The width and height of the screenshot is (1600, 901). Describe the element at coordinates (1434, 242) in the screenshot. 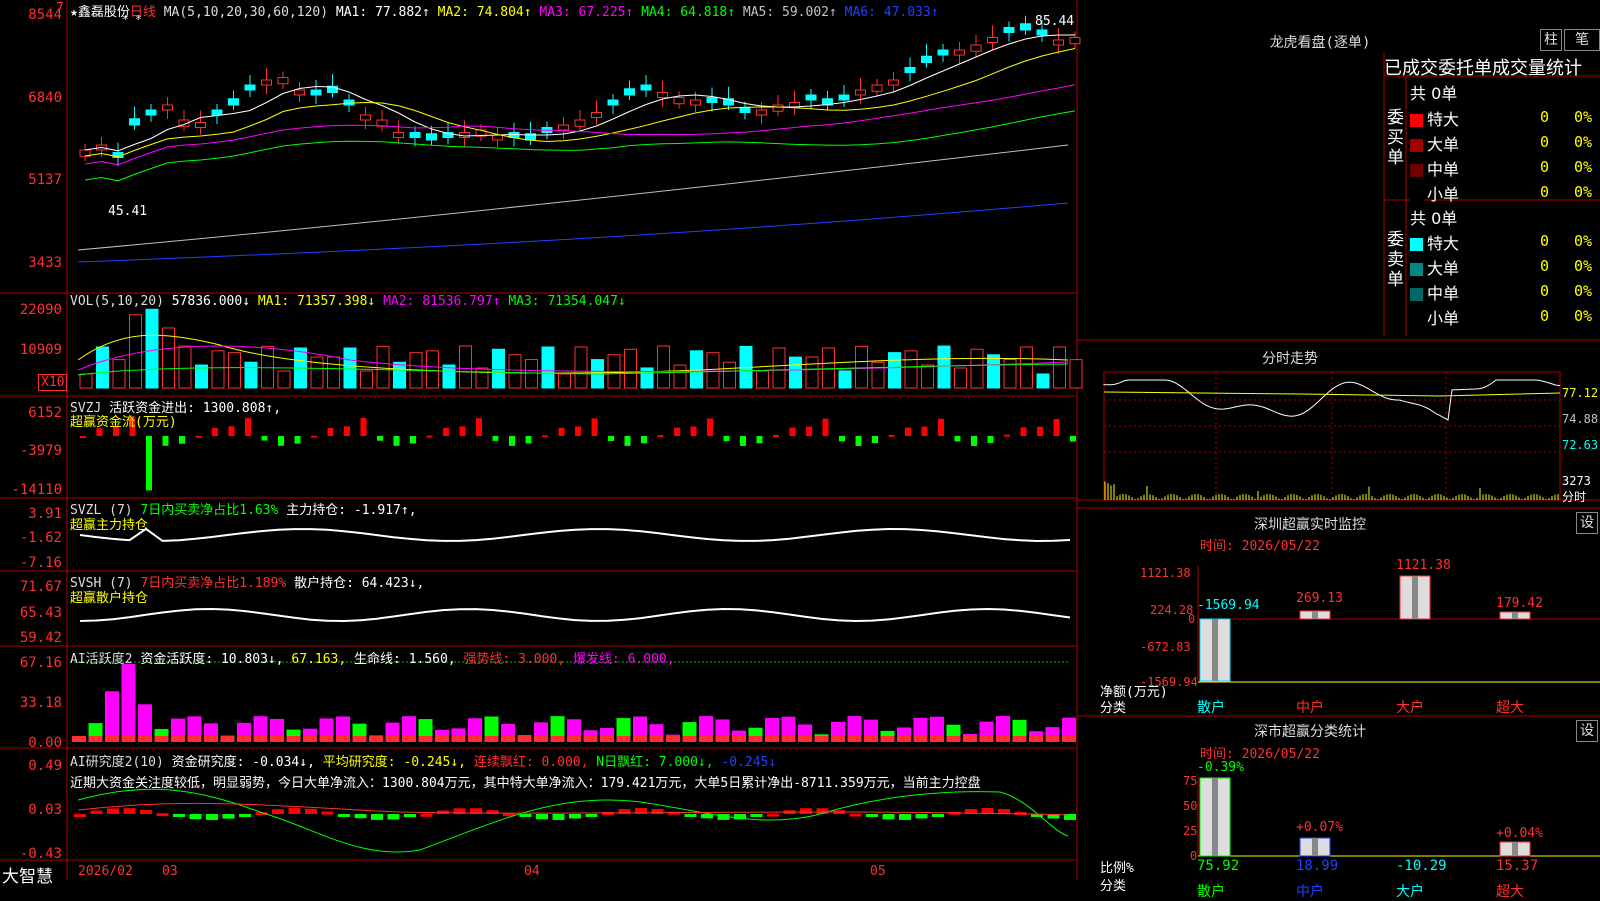

I see `stat-row: 特大` at that location.